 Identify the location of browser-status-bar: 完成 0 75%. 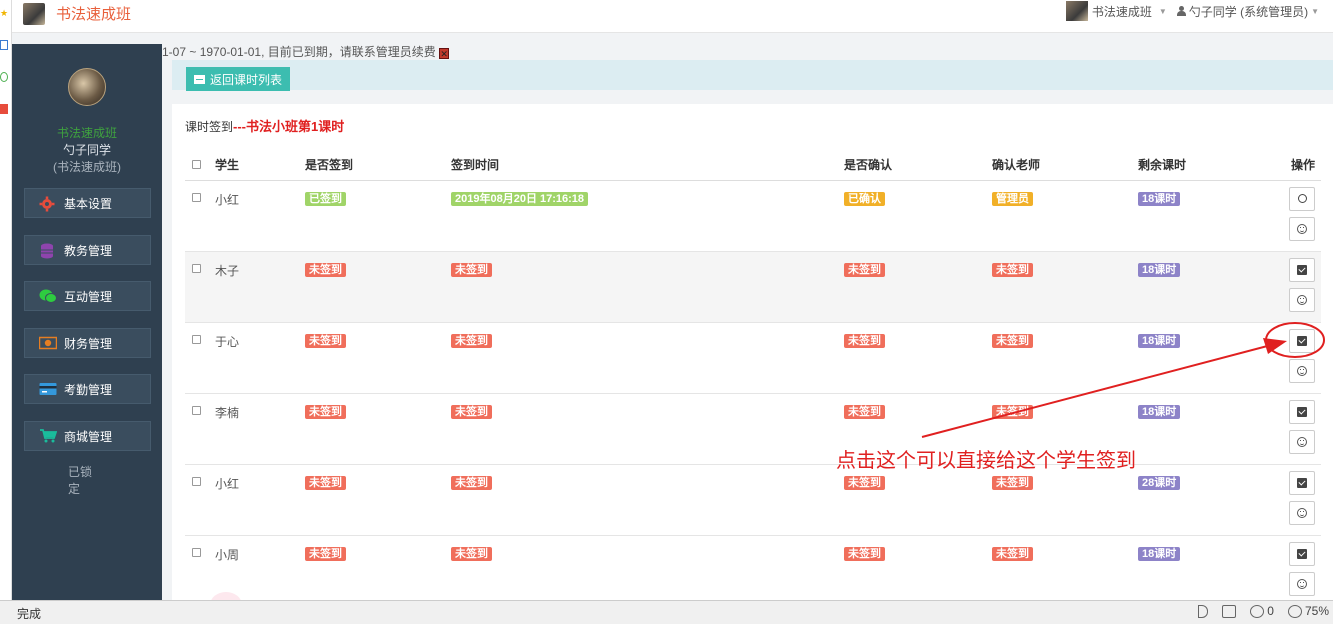
(666, 612).